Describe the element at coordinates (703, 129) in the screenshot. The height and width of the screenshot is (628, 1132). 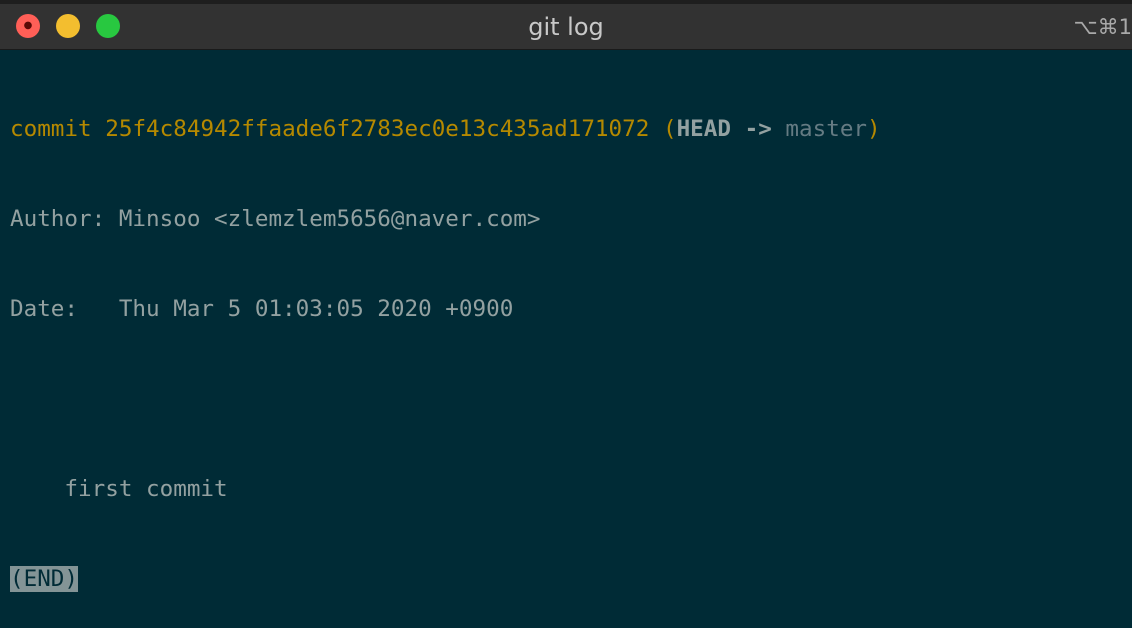
I see `head-ref: HEAD` at that location.